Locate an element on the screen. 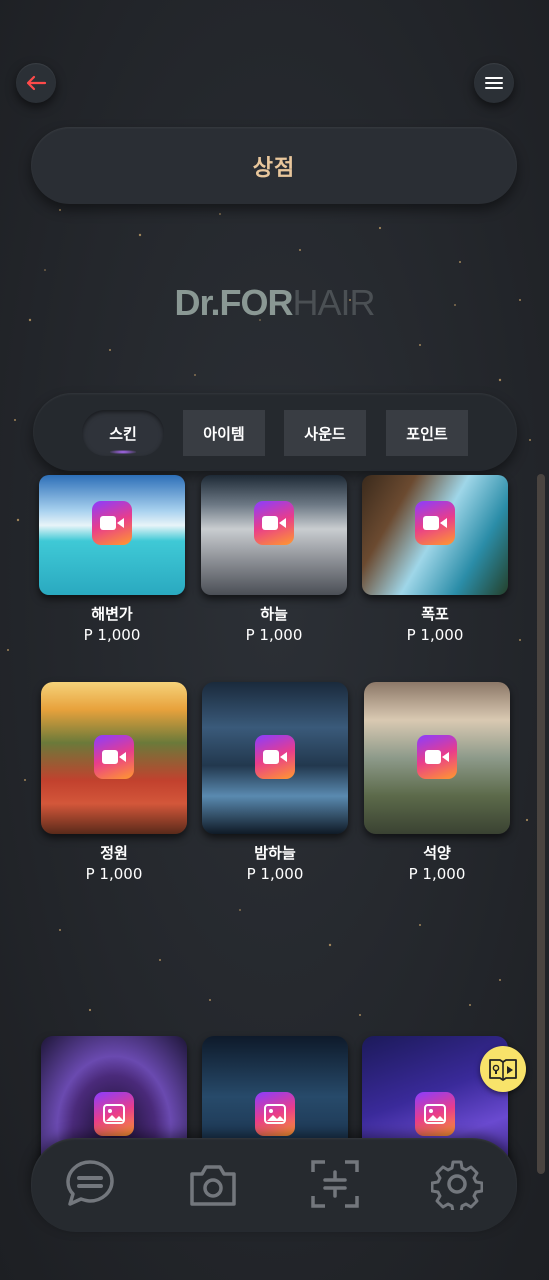 The width and height of the screenshot is (549, 1280). camera-icon is located at coordinates (213, 1185).